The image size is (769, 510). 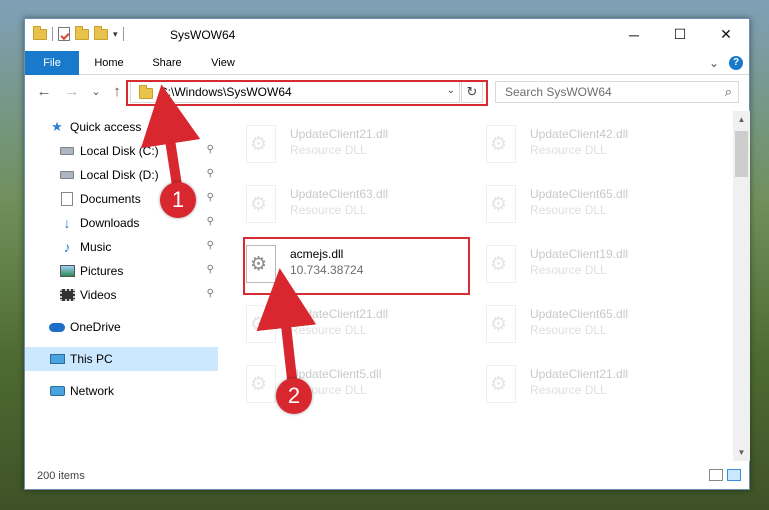 I want to click on minimize-button: ─, so click(x=634, y=34).